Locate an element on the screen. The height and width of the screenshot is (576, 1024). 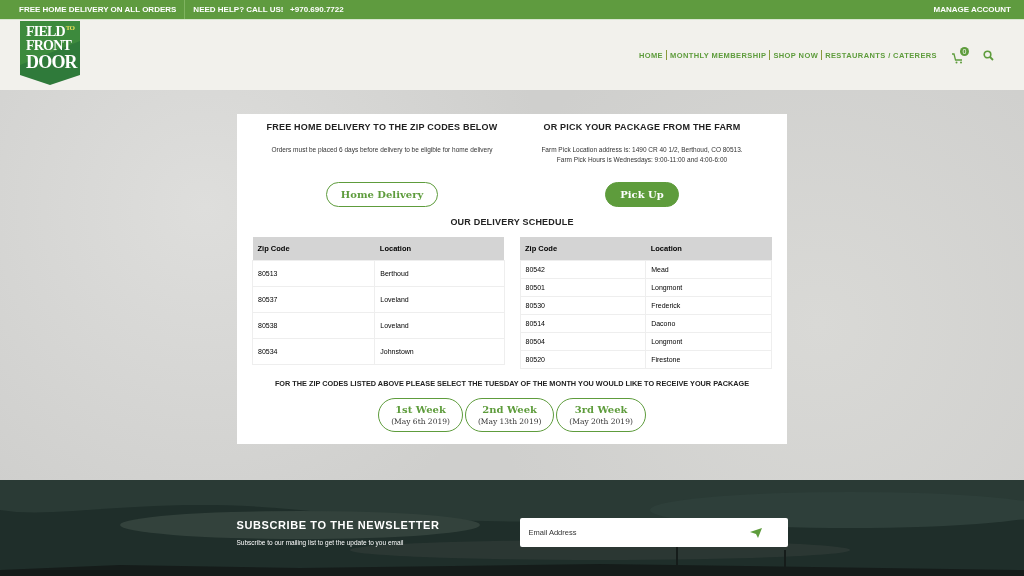
search-icon is located at coordinates (988, 55).